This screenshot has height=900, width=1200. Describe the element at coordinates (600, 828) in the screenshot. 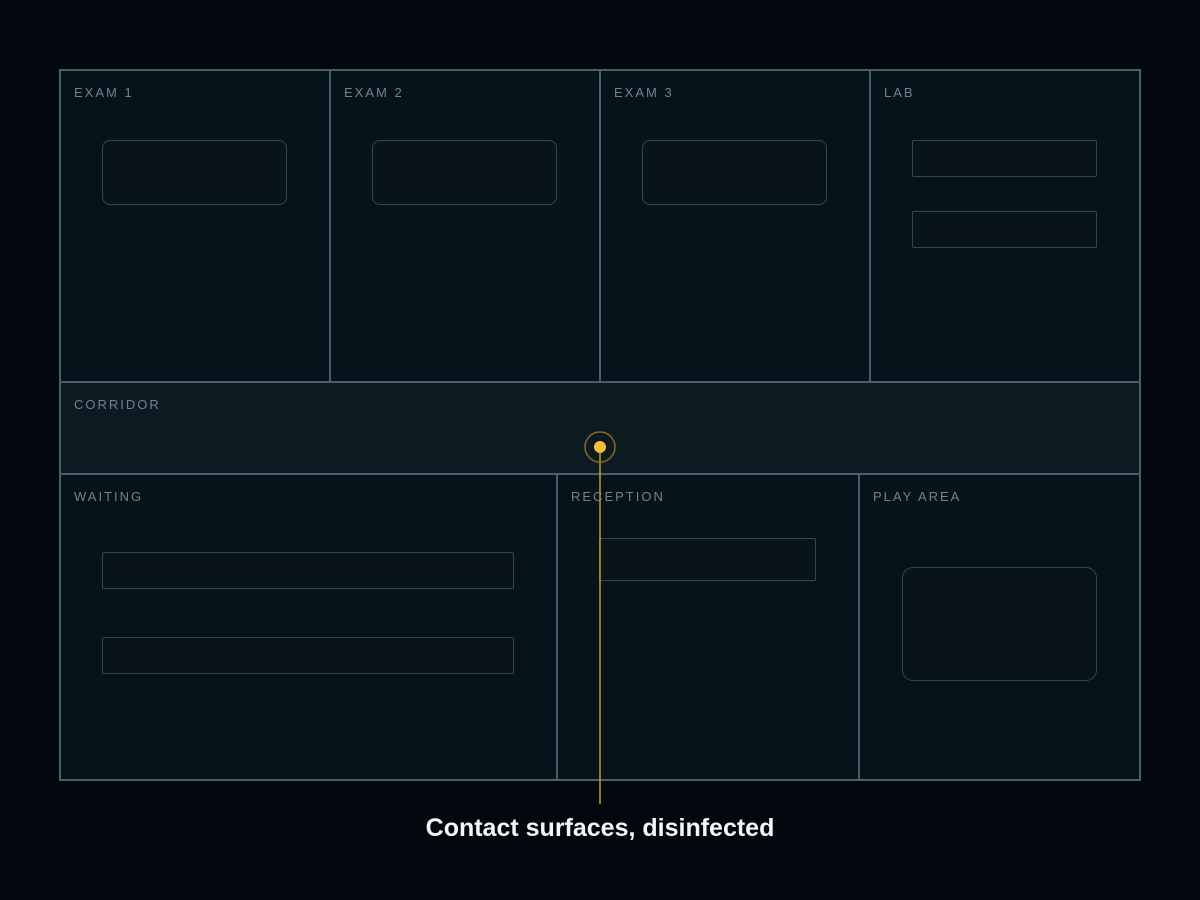

I see `annotation-caption: Contact surfaces, disinfected` at that location.